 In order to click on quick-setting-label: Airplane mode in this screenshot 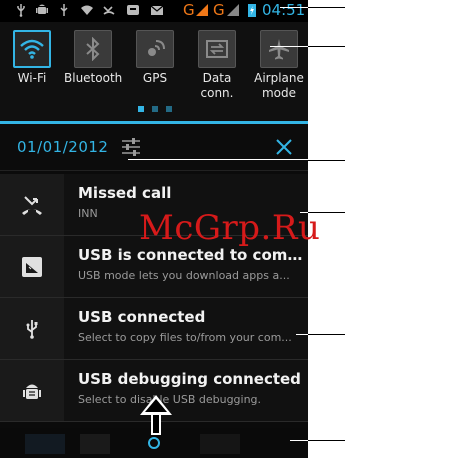, I will do `click(279, 85)`.